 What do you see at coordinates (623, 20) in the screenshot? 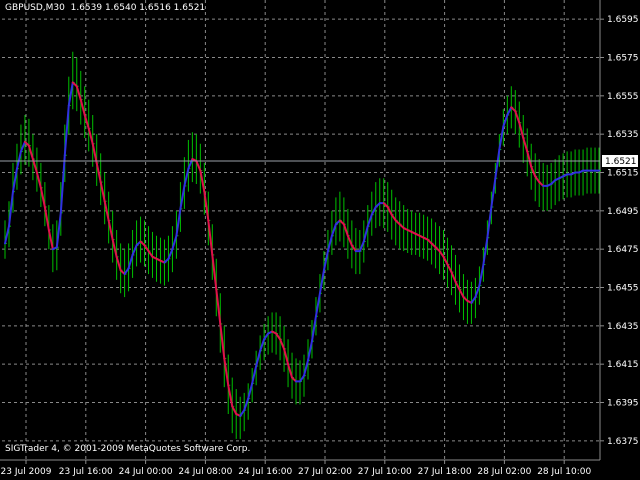
I see `y-tick-label: 1.6595` at bounding box center [623, 20].